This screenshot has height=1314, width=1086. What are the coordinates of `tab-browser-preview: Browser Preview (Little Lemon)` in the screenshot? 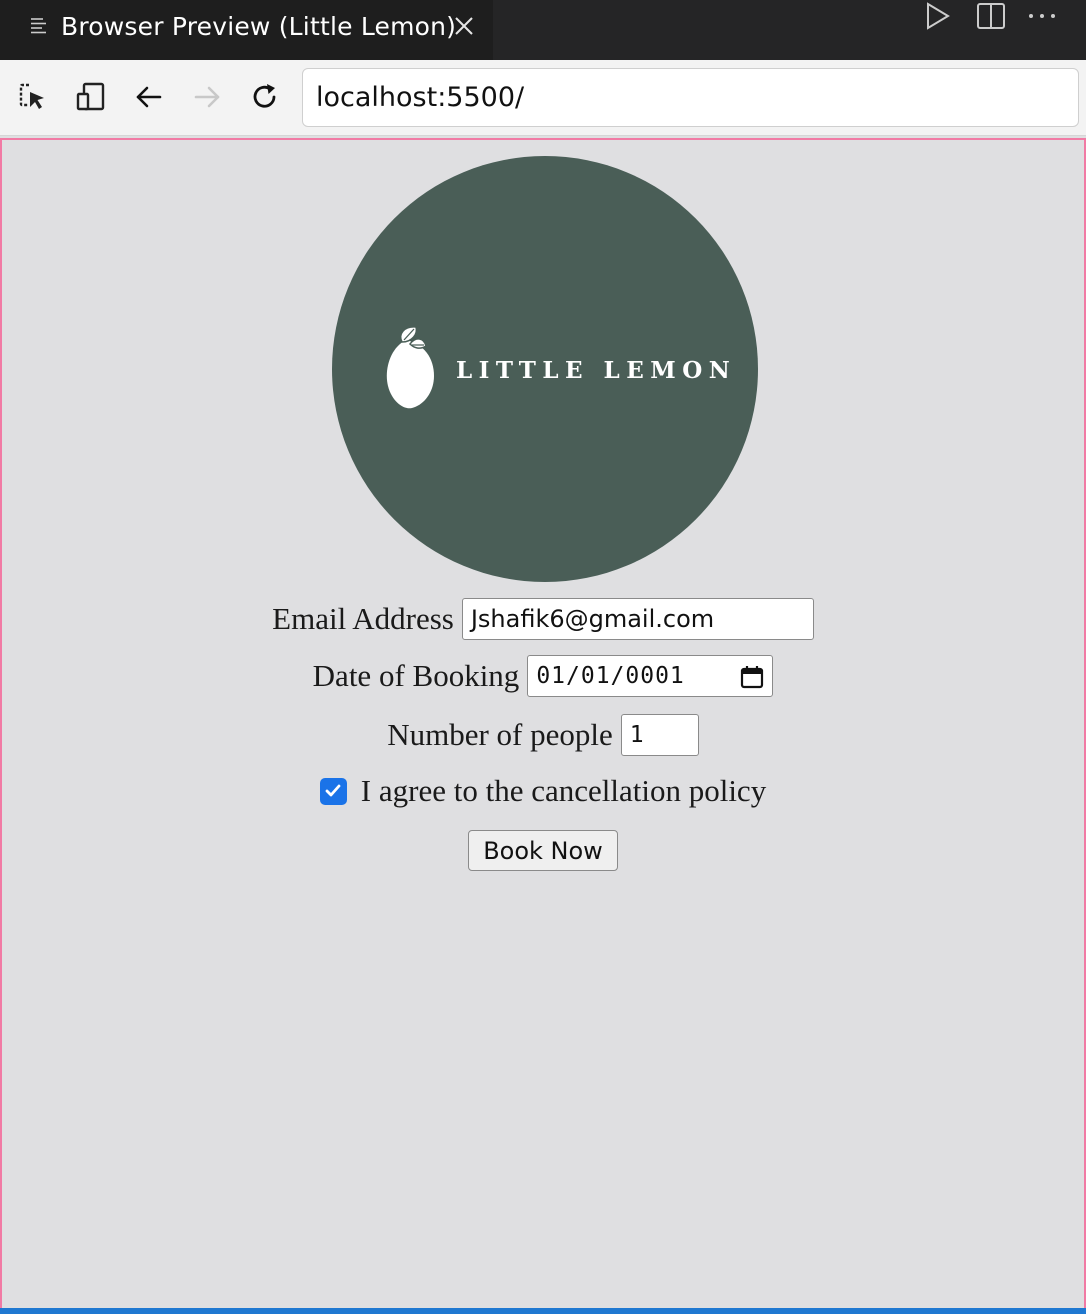 It's located at (246, 30).